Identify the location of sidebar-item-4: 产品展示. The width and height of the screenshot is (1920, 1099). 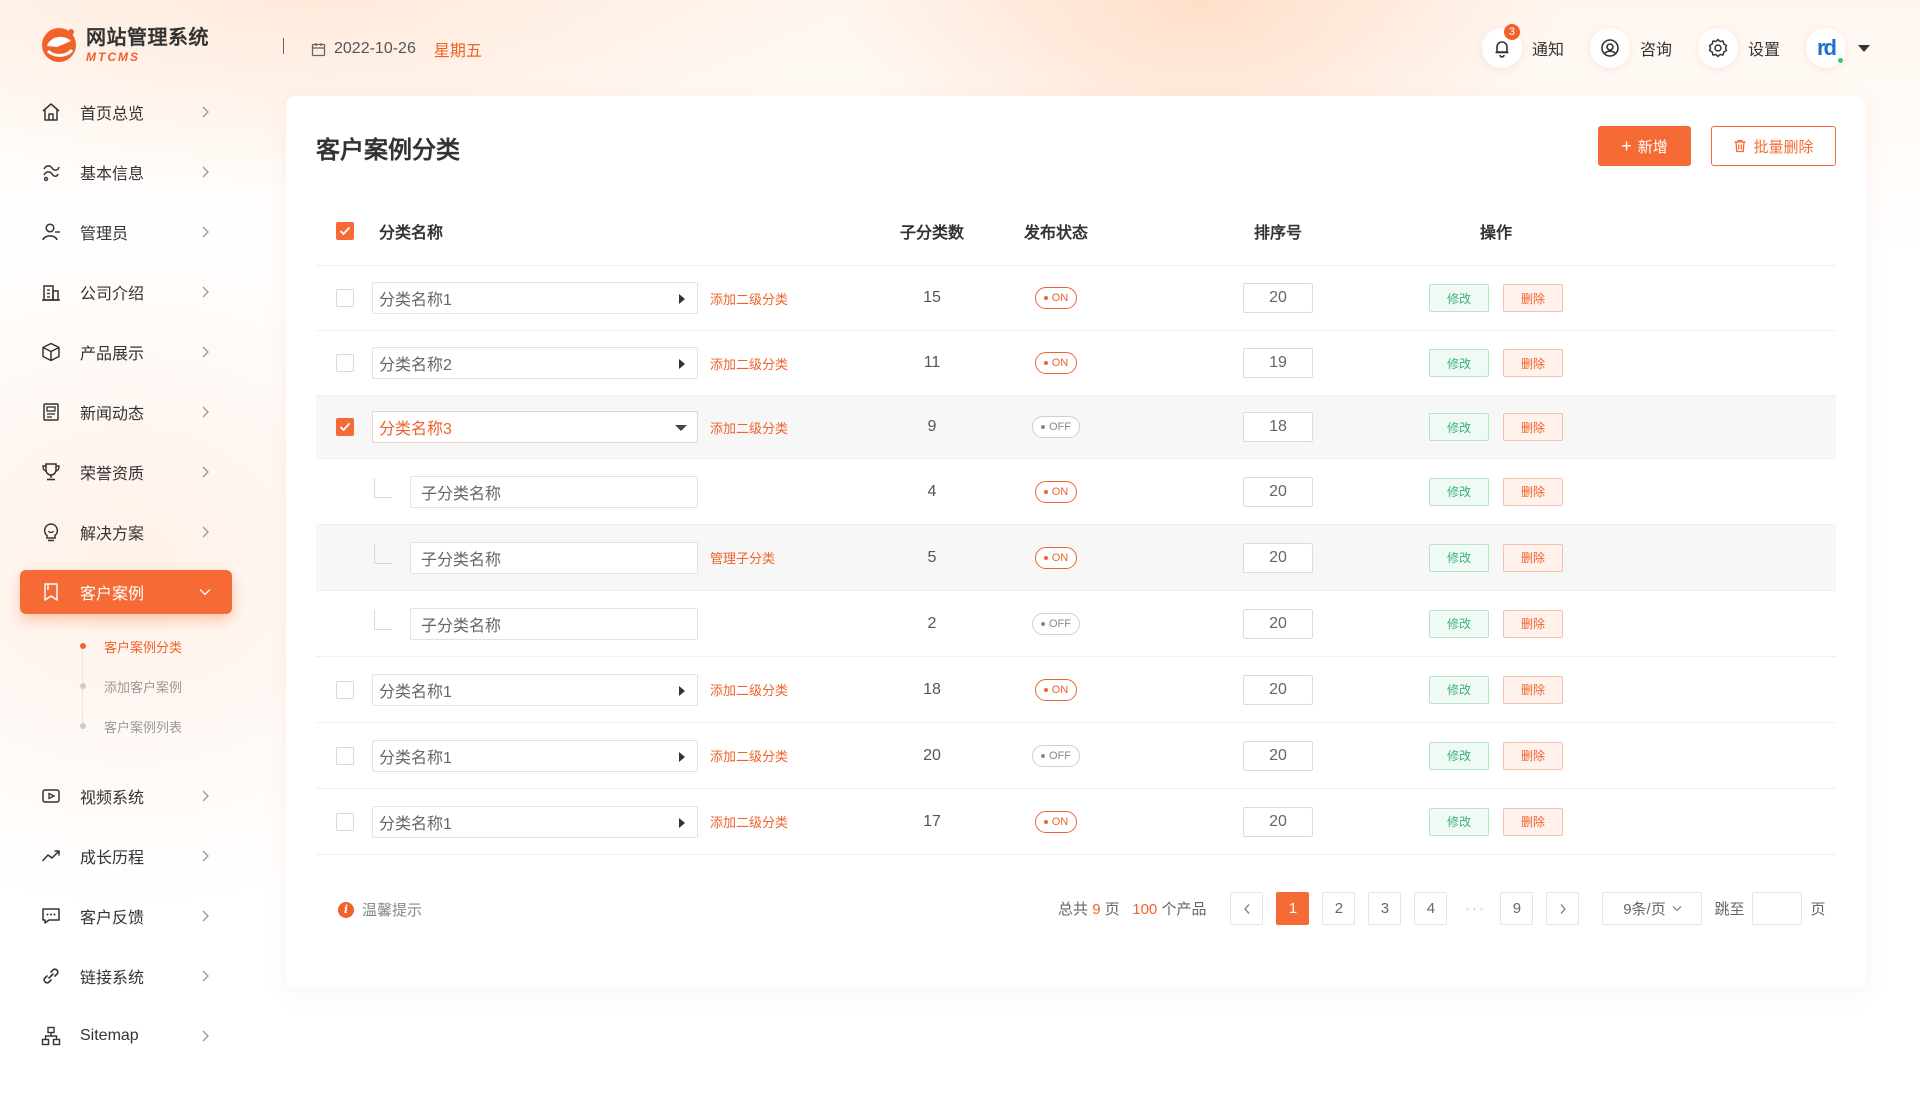
(126, 352).